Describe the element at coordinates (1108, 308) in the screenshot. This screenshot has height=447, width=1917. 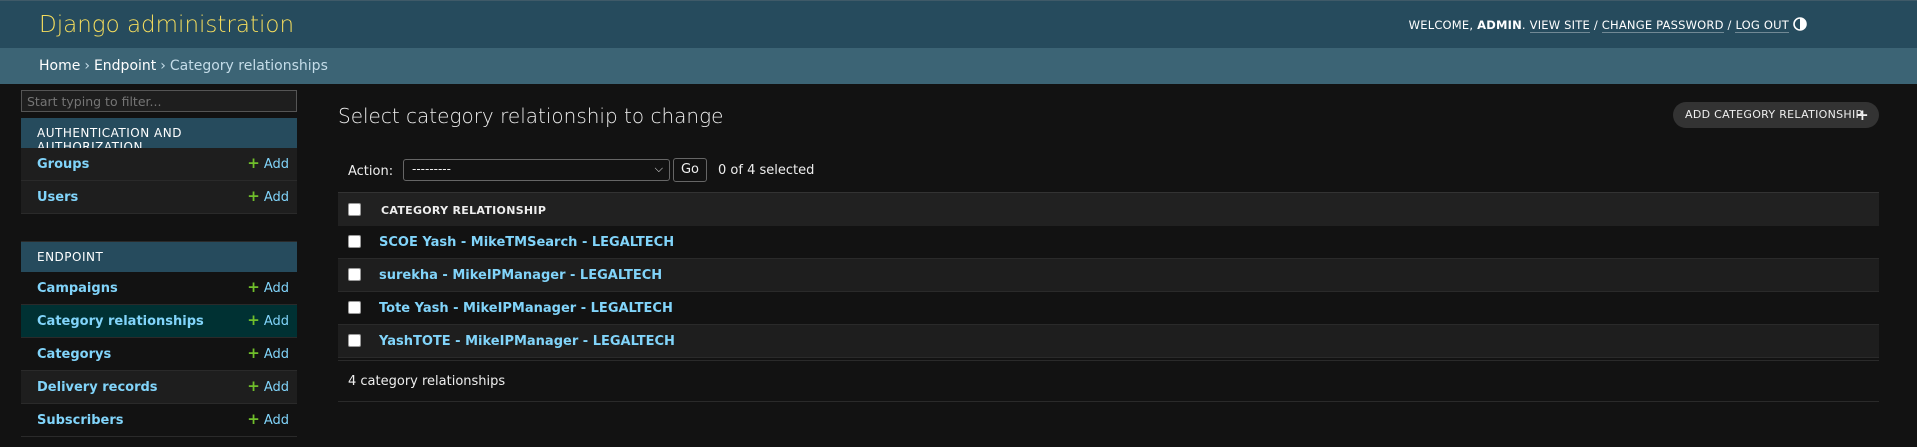
I see `table-row: Tote Yash - MikeIPManager - LEGALTECH` at that location.